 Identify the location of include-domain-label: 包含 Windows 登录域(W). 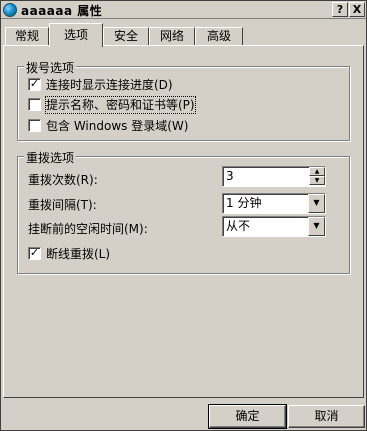
(117, 126).